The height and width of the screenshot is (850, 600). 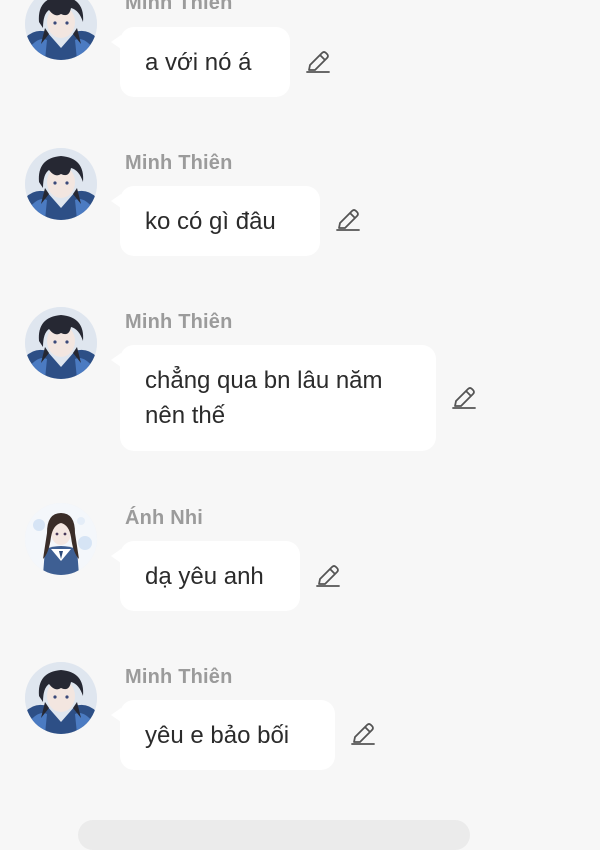 I want to click on message-bubble: a với nó á, so click(x=200, y=62).